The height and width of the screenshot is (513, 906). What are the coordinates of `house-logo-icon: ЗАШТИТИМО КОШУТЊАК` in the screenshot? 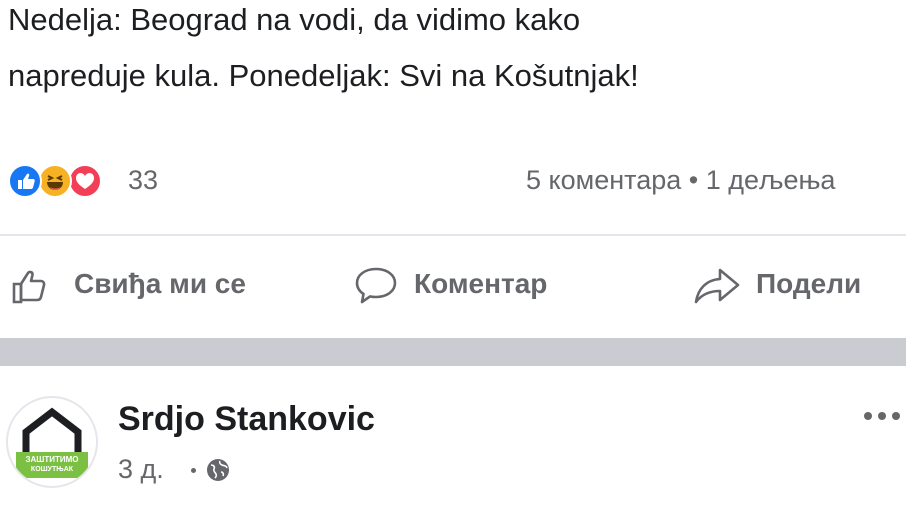 It's located at (52, 442).